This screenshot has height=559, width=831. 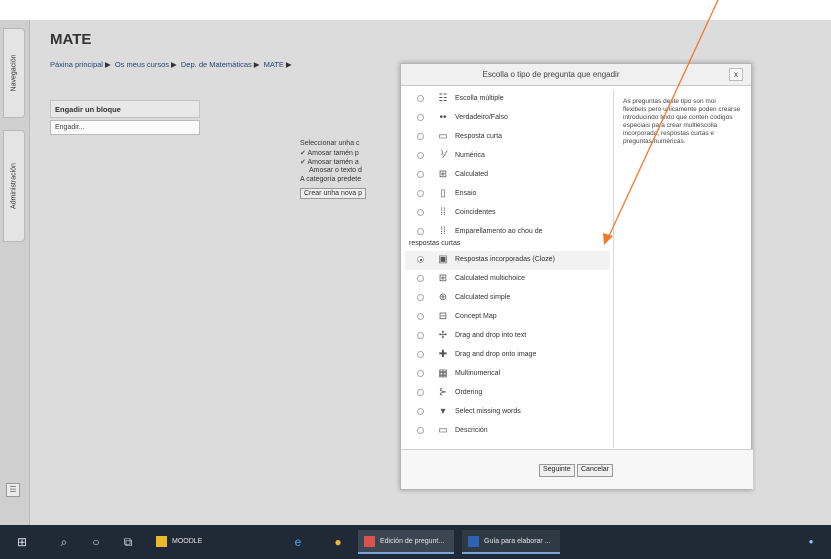 What do you see at coordinates (466, 193) in the screenshot?
I see `question-type-label: Ensaio` at bounding box center [466, 193].